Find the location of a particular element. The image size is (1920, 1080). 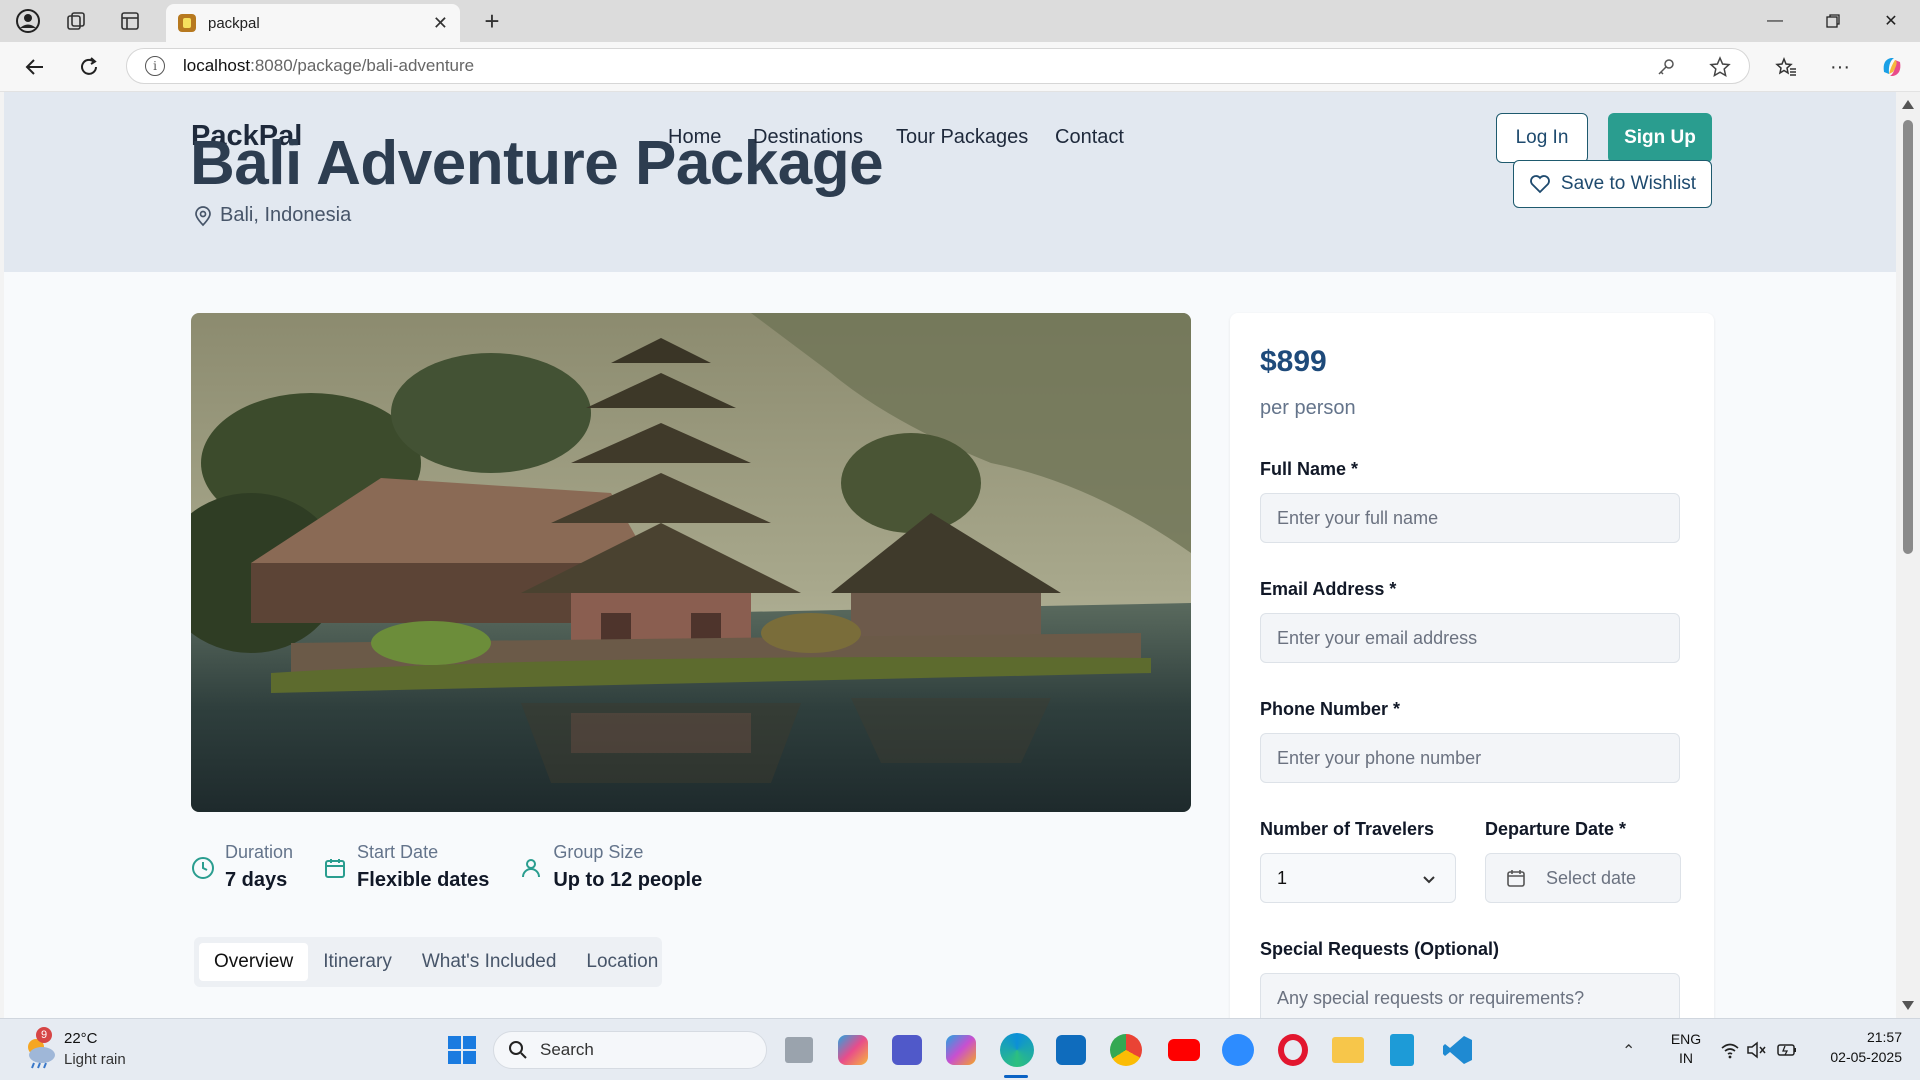

special-requests-field: Any special requests or requirements? is located at coordinates (1470, 995).